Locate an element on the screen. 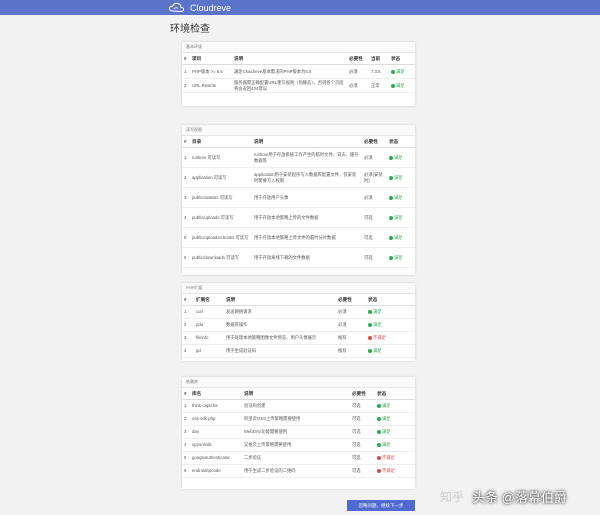 The width and height of the screenshot is (600, 515). item-cell: upyun/sdk is located at coordinates (216, 445).